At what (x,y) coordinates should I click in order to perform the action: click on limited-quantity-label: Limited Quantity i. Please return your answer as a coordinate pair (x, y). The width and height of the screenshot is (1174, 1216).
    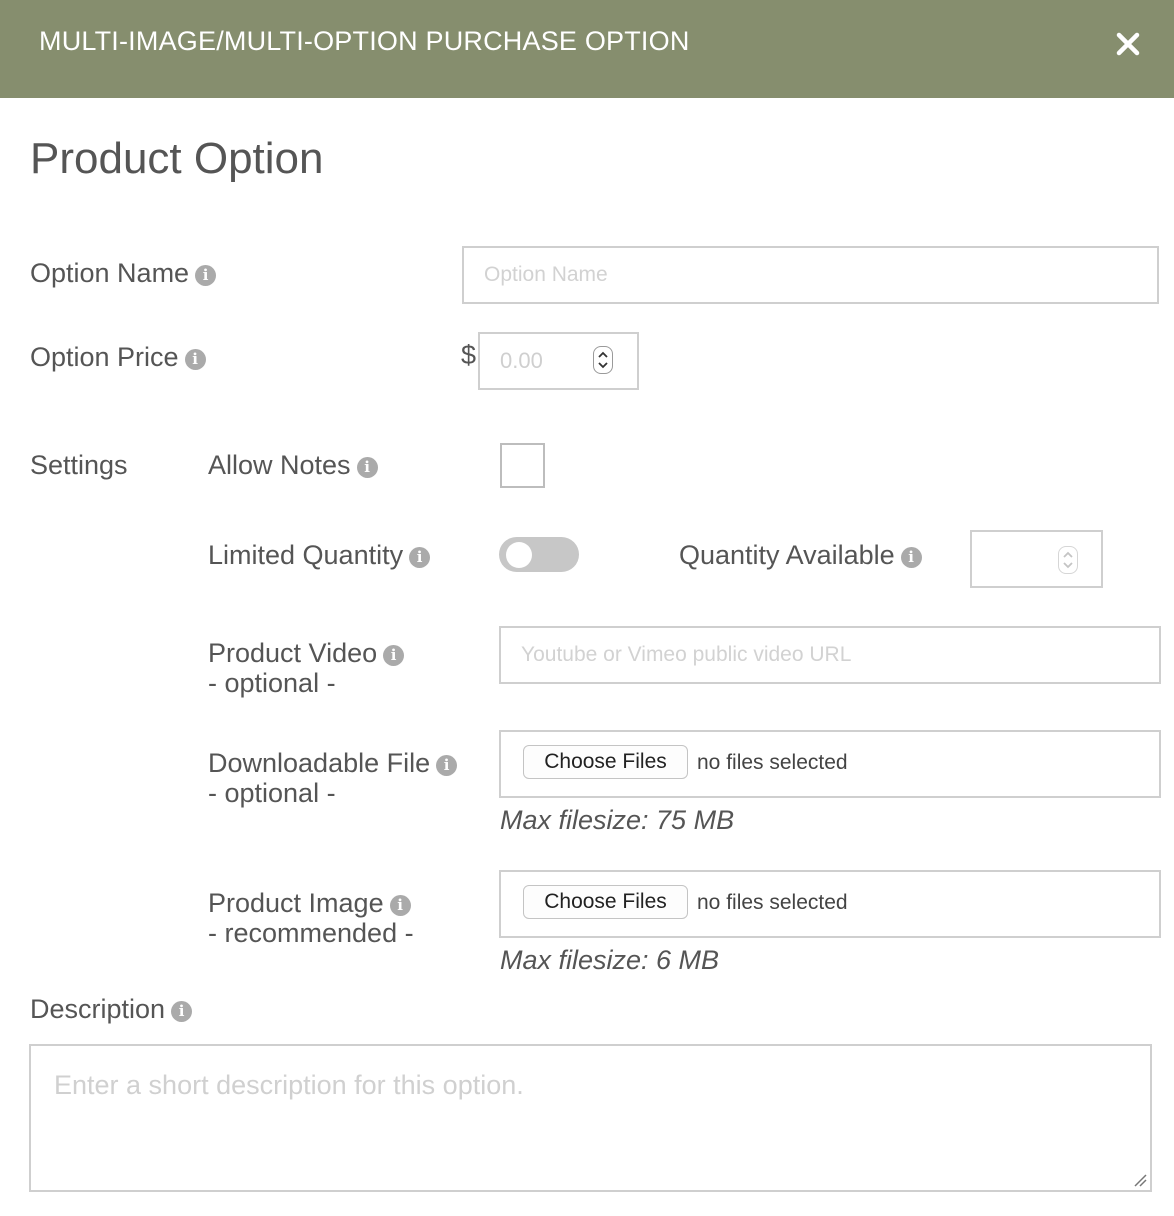
    Looking at the image, I should click on (319, 555).